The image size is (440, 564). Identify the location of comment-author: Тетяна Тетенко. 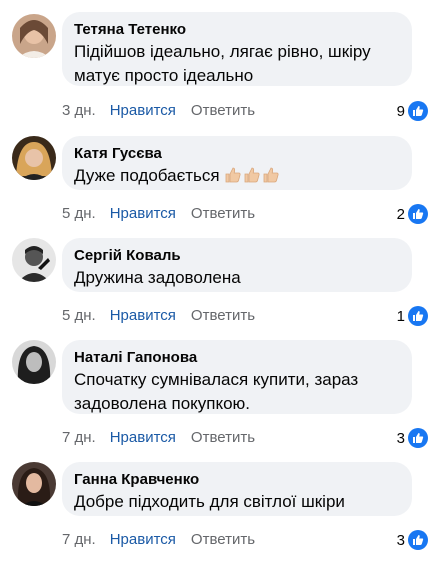
(237, 30).